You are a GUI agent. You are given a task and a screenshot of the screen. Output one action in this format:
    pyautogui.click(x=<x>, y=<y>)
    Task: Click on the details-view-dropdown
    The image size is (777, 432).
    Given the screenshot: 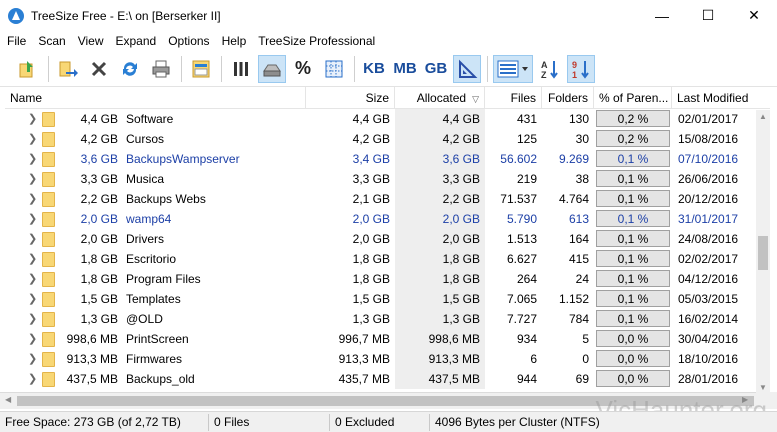 What is the action you would take?
    pyautogui.click(x=513, y=68)
    